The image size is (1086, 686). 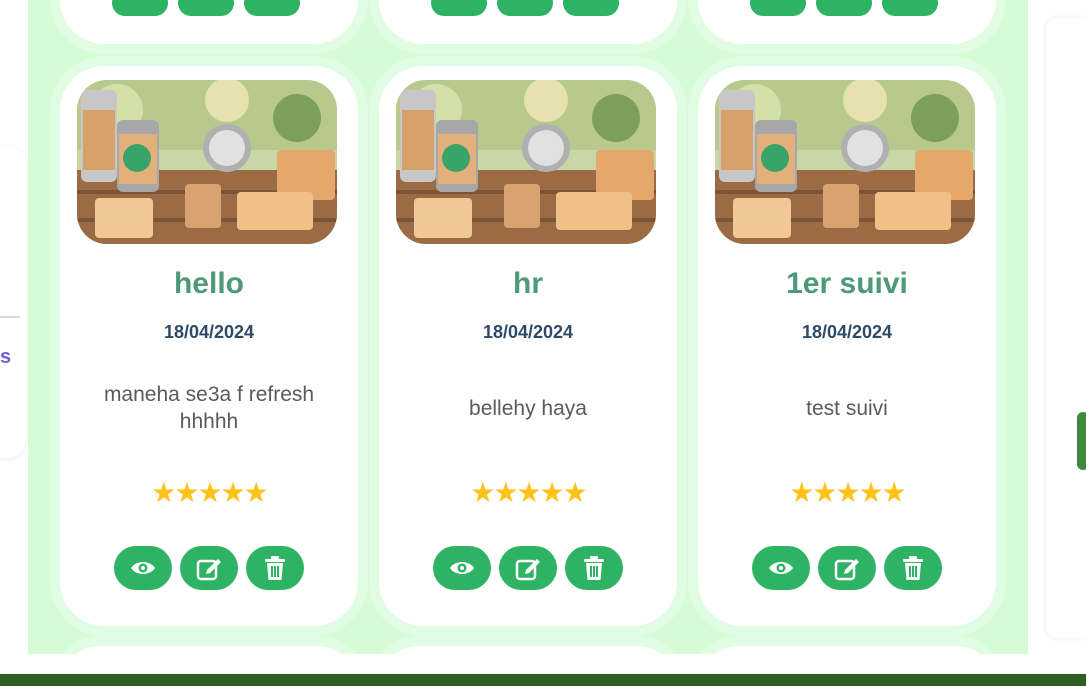 What do you see at coordinates (209, 408) in the screenshot?
I see `card-description: maneha se3a f refresh hhhhh` at bounding box center [209, 408].